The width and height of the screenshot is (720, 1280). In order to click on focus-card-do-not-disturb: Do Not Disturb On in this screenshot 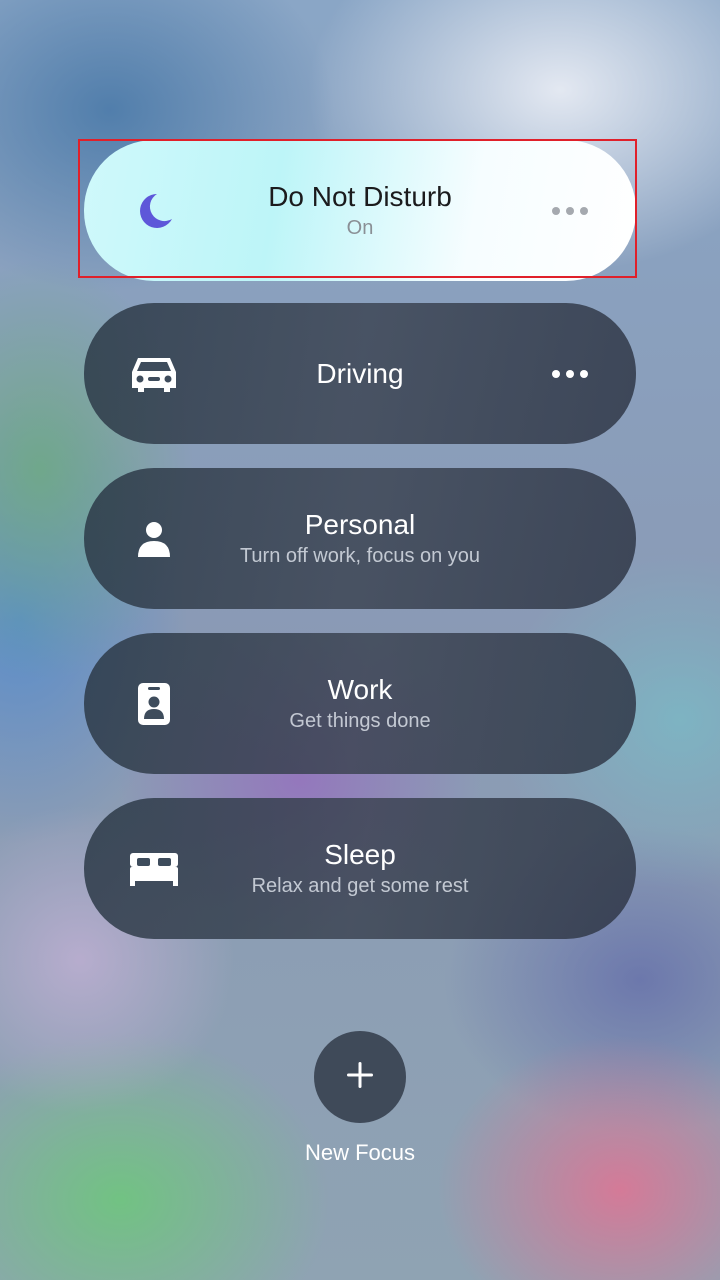, I will do `click(360, 210)`.